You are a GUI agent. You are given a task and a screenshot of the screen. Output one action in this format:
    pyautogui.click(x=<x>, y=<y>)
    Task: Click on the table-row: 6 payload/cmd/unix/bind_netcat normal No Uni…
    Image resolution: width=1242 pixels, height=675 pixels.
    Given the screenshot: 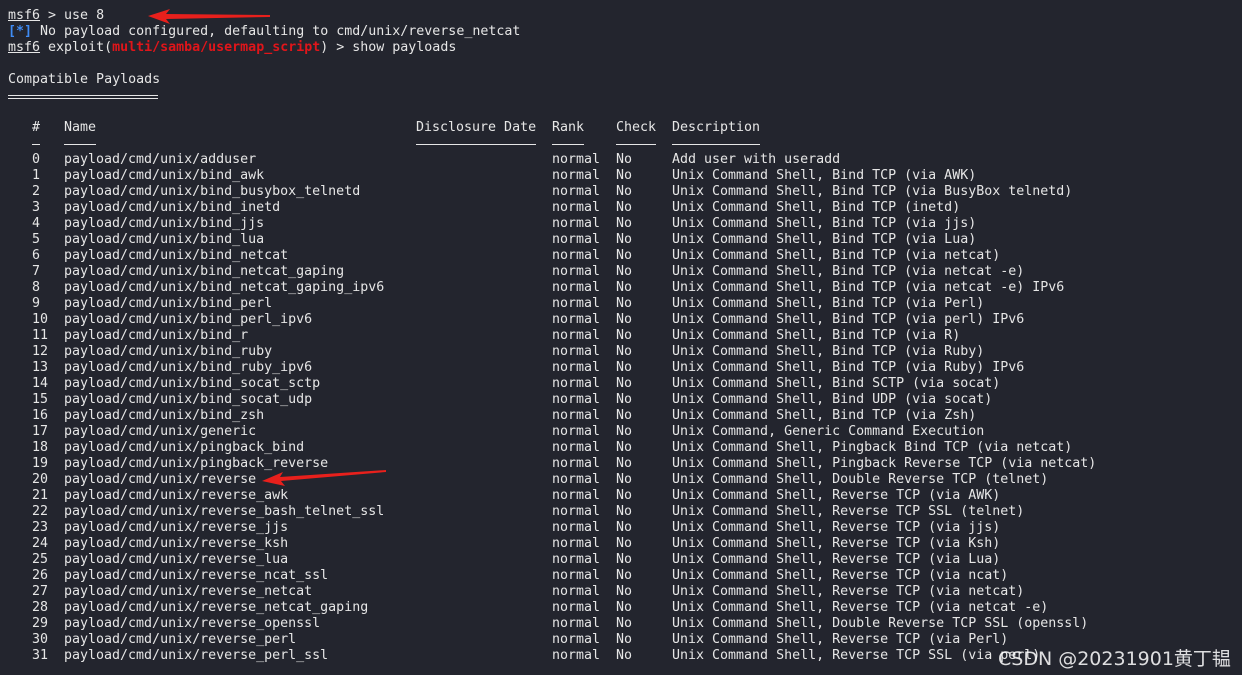 What is the action you would take?
    pyautogui.click(x=615, y=256)
    